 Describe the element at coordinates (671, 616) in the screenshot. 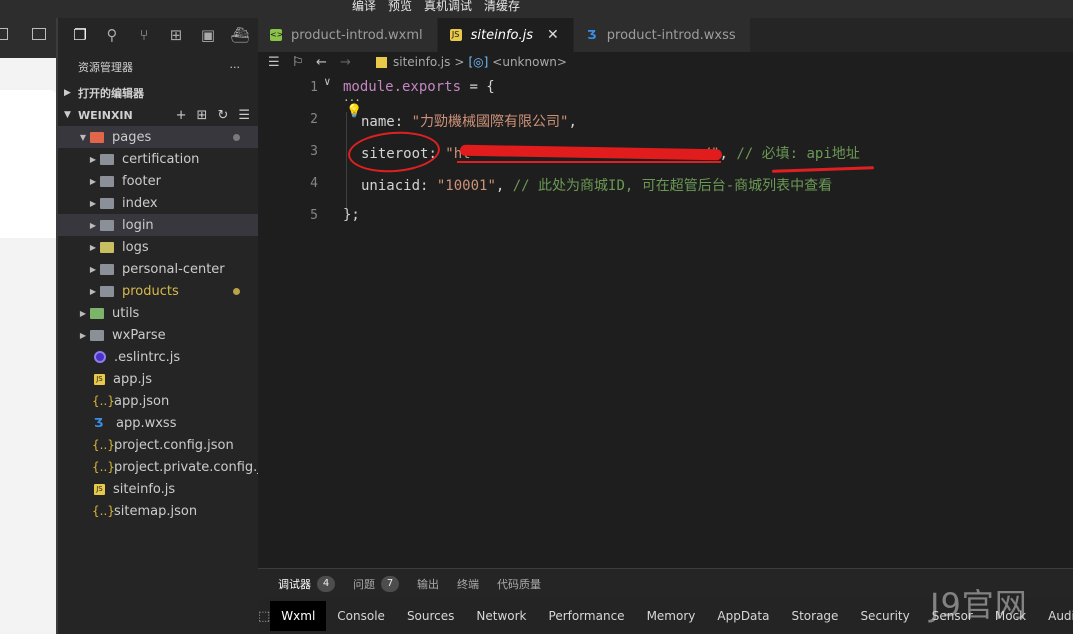

I see `tab-memory: Memory` at that location.